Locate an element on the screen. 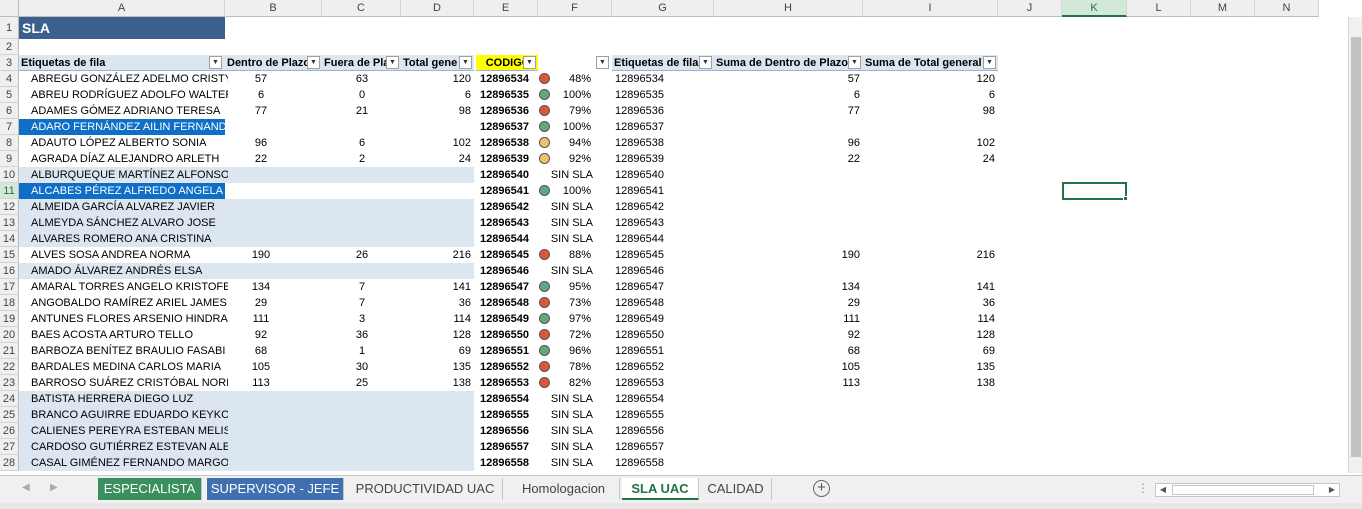  row-header: 27 is located at coordinates (9, 447).